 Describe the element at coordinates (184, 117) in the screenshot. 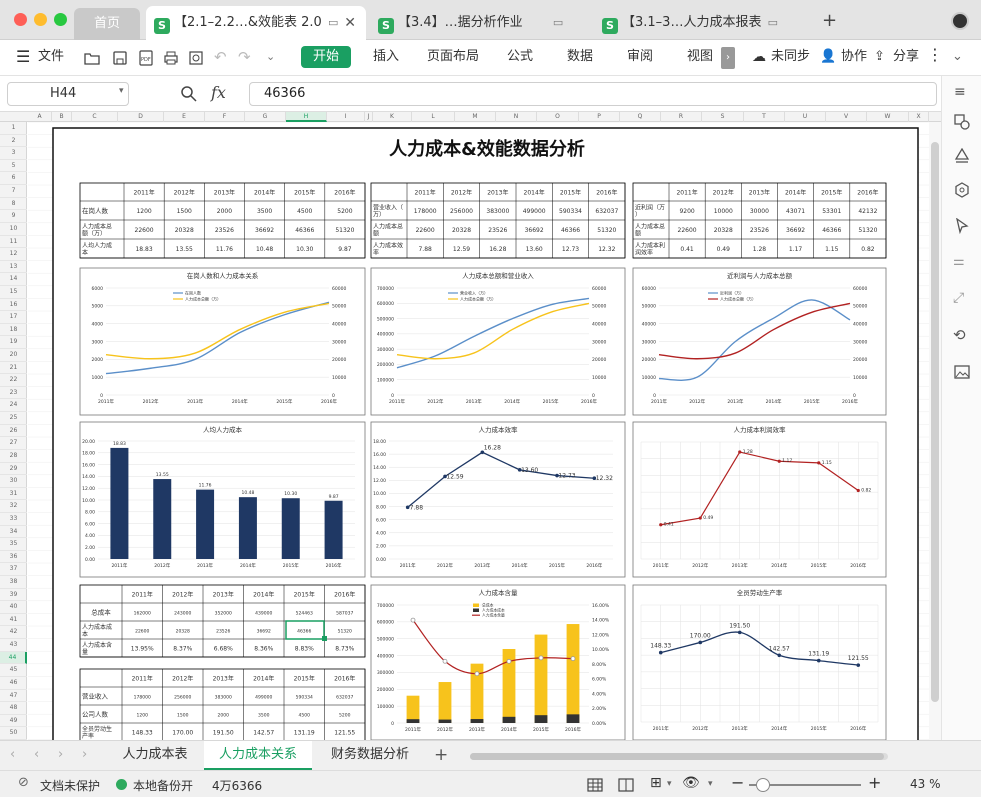

I see `column-header: E` at that location.